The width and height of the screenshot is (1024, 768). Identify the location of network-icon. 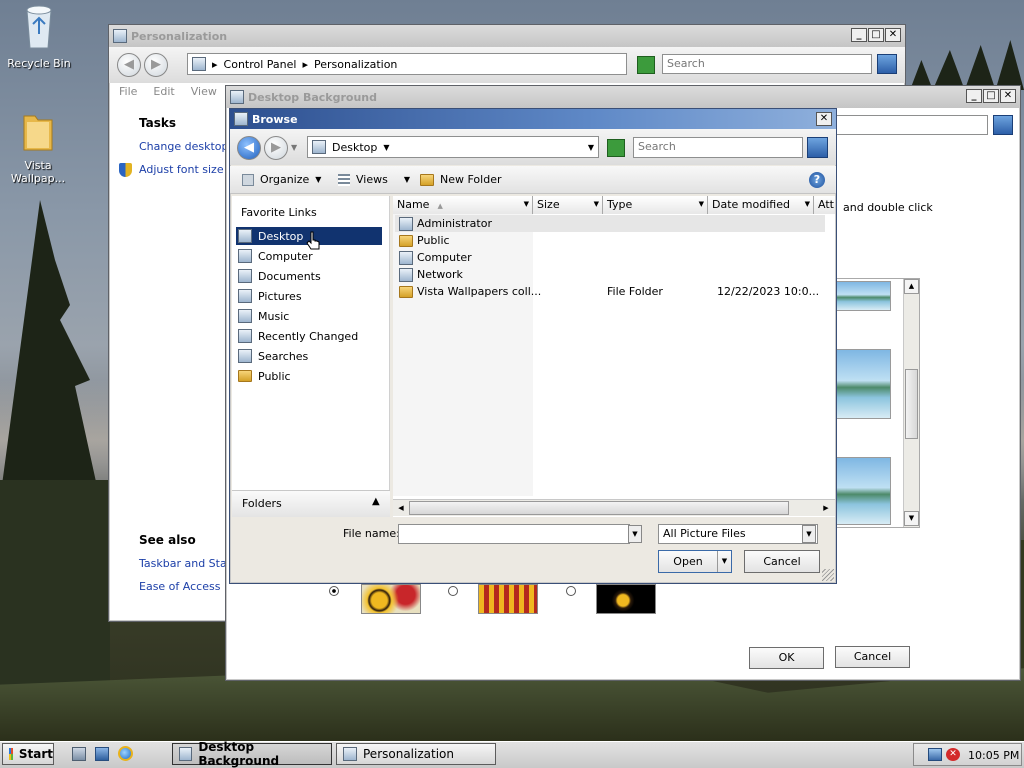
(935, 754).